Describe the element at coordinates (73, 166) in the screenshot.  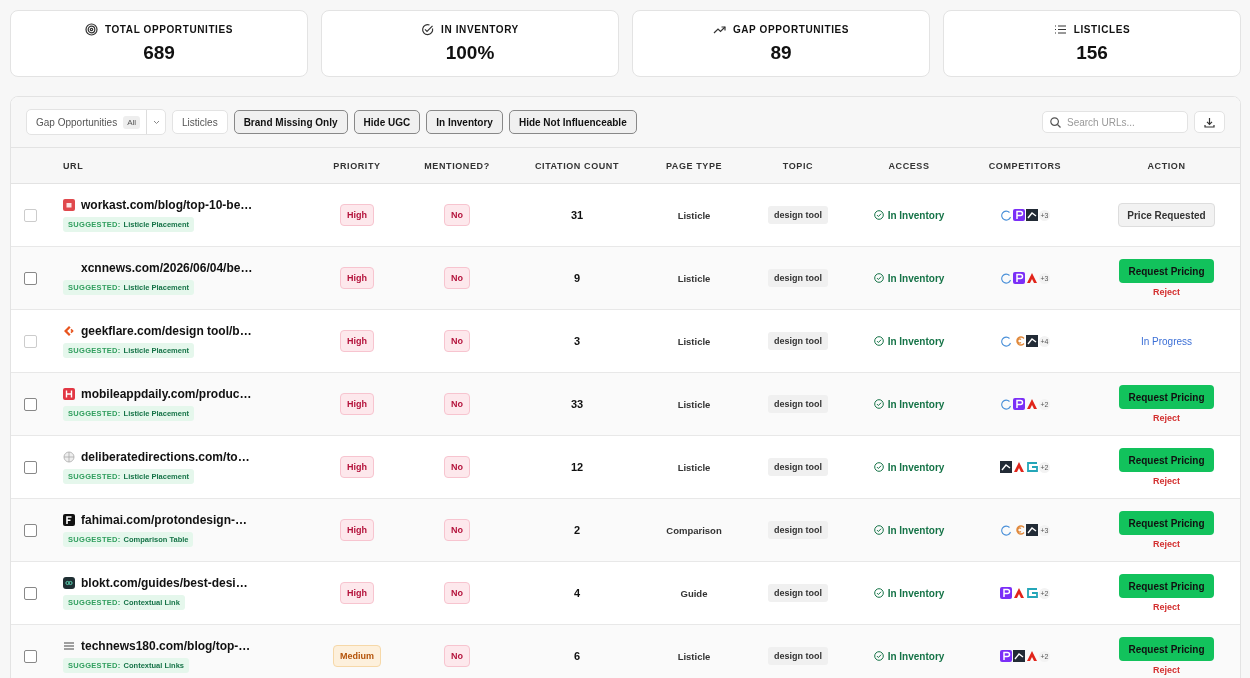
I see `column-header: URL` at that location.